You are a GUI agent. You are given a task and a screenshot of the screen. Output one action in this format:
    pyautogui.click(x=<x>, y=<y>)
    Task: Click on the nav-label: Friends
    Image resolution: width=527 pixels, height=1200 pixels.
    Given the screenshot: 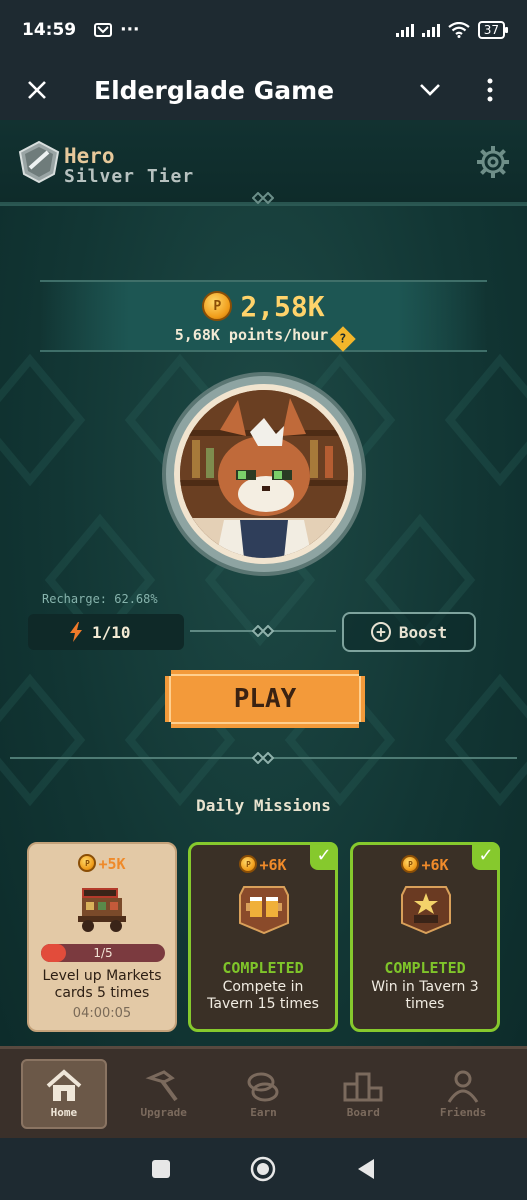 What is the action you would take?
    pyautogui.click(x=463, y=1112)
    